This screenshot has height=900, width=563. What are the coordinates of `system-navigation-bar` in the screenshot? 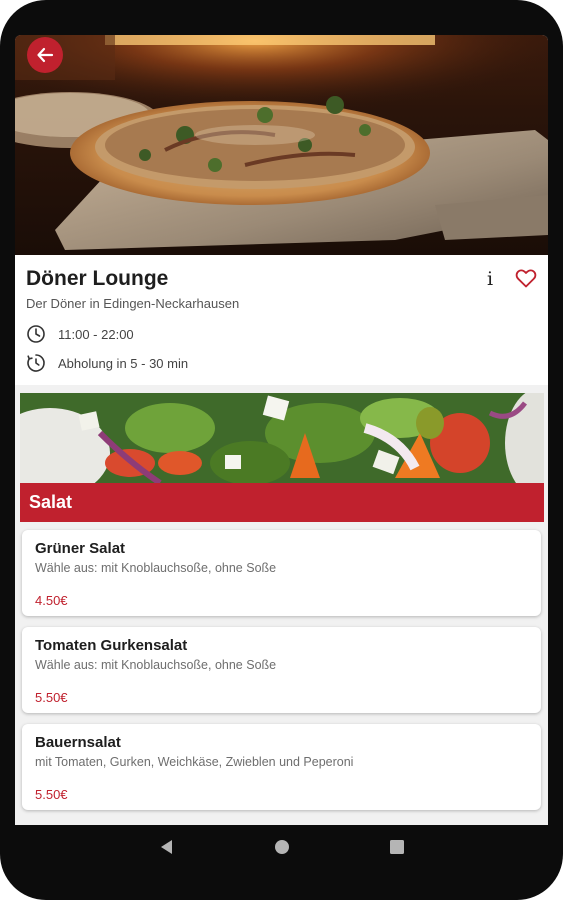 It's located at (281, 862).